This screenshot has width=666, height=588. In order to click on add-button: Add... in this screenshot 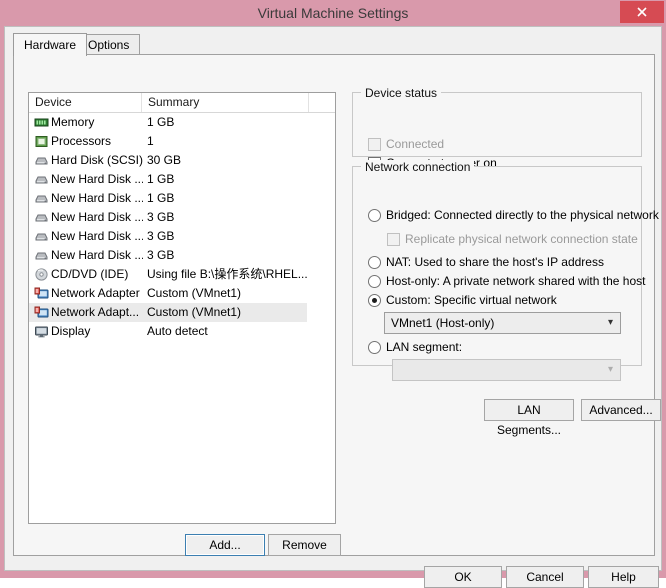, I will do `click(225, 545)`.